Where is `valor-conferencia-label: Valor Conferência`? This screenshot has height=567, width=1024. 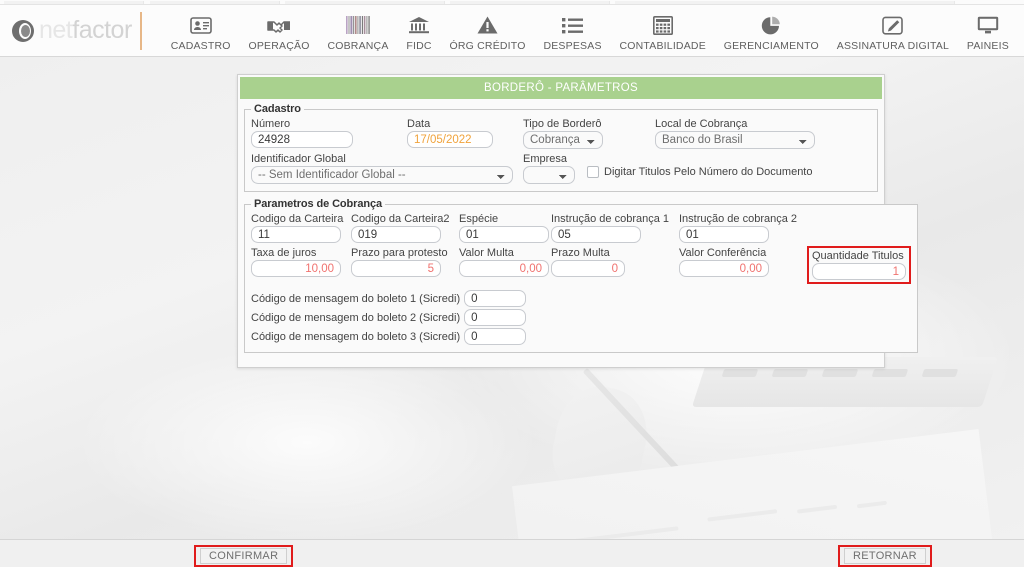 valor-conferencia-label: Valor Conferência is located at coordinates (723, 253).